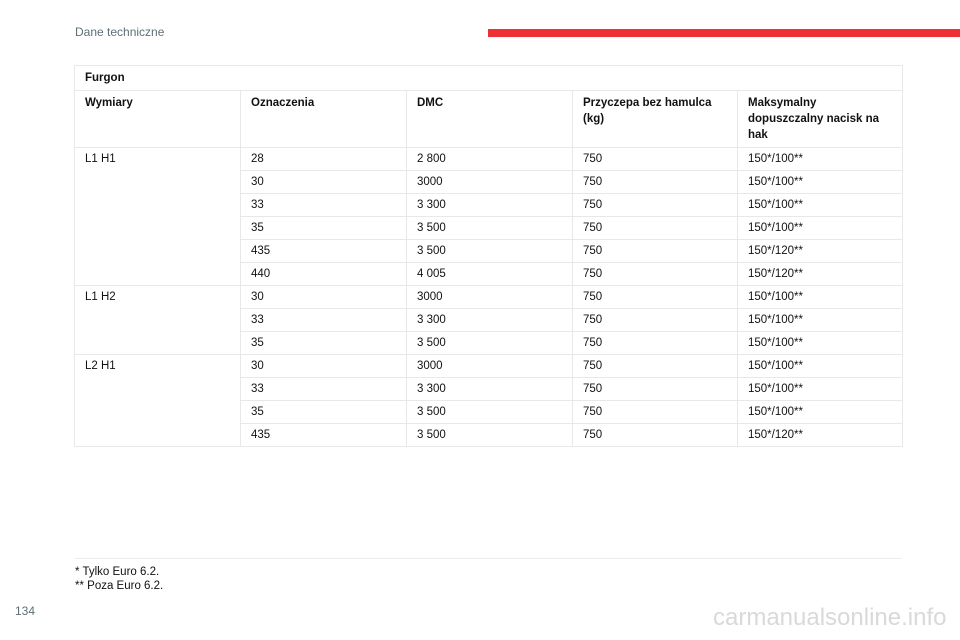 This screenshot has height=640, width=960. Describe the element at coordinates (157, 119) in the screenshot. I see `column-header: Wymiary` at that location.